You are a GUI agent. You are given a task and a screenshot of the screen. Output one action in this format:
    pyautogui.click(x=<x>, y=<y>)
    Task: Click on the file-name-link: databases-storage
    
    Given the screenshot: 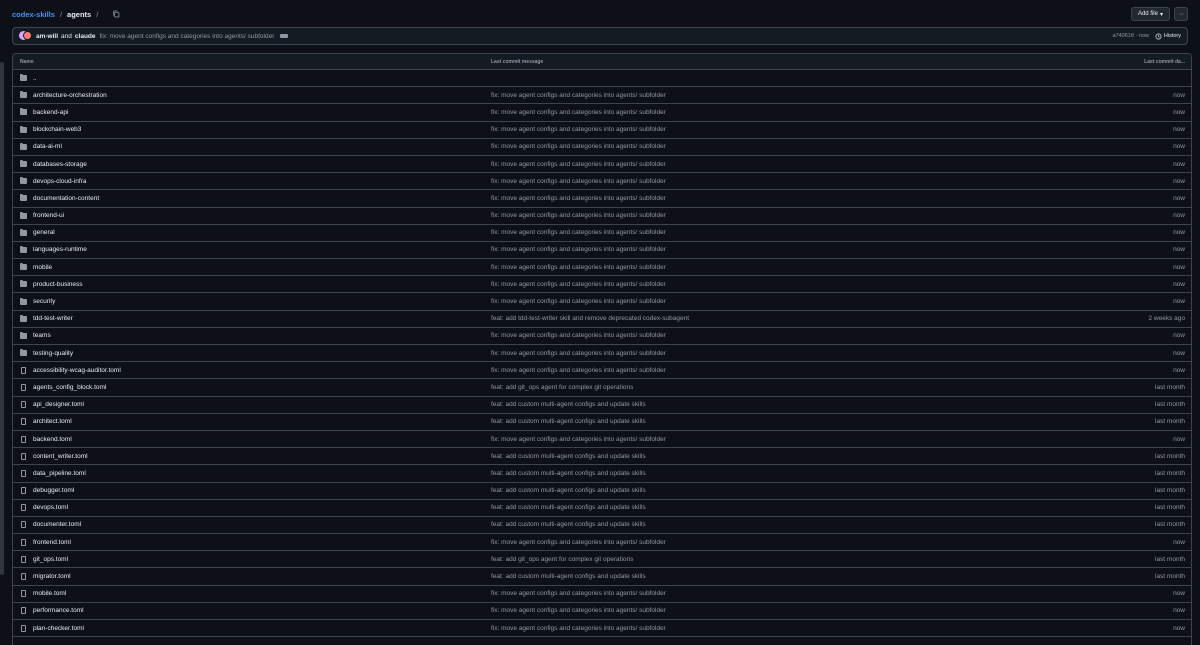 What is the action you would take?
    pyautogui.click(x=60, y=164)
    